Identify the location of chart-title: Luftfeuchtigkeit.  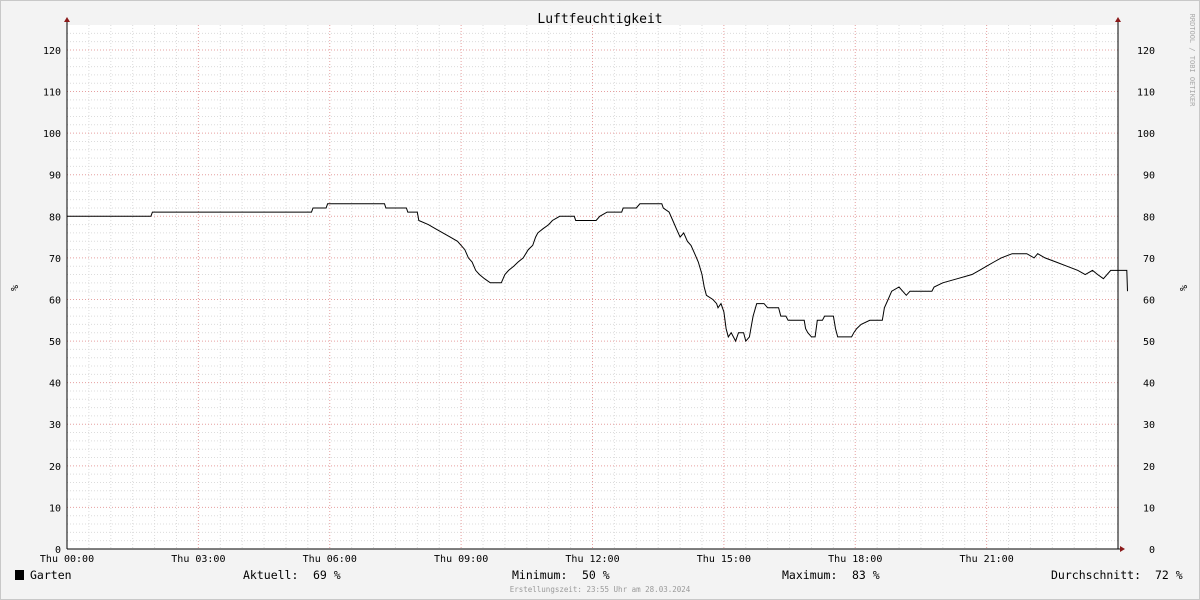
(599, 19).